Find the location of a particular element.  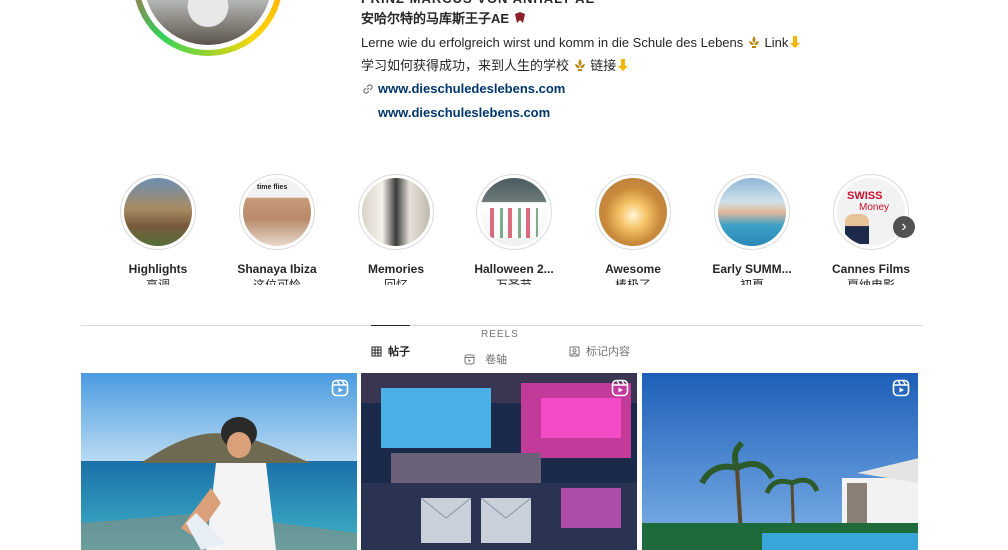

highlight-item: Awesome 棒极了 is located at coordinates (633, 229).